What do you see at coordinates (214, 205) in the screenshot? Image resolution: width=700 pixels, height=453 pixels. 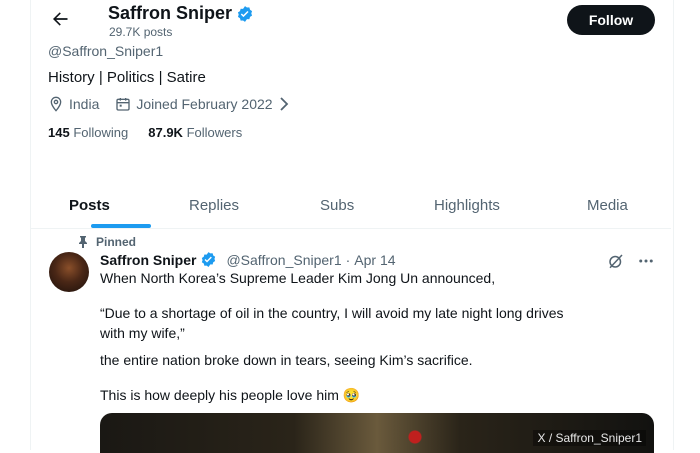 I see `tab-replies: Replies` at bounding box center [214, 205].